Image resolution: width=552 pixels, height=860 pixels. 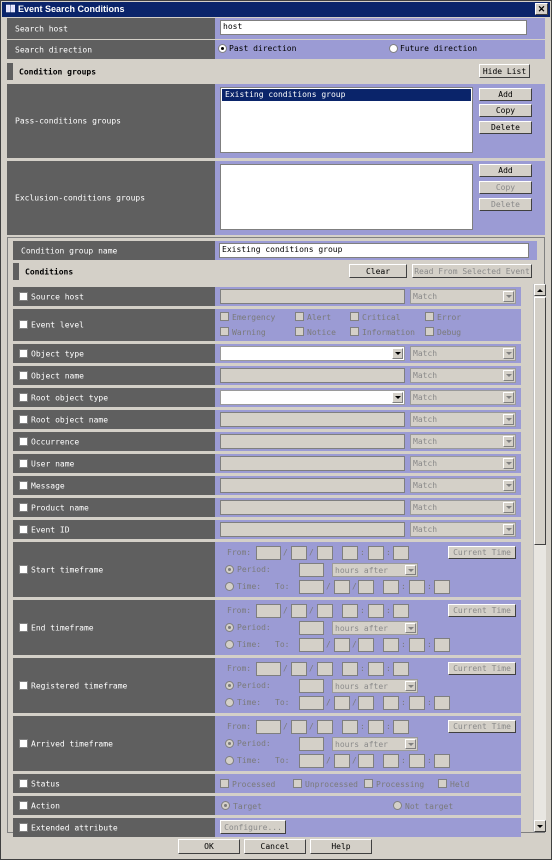 What do you see at coordinates (540, 826) in the screenshot?
I see `scroll-down-button` at bounding box center [540, 826].